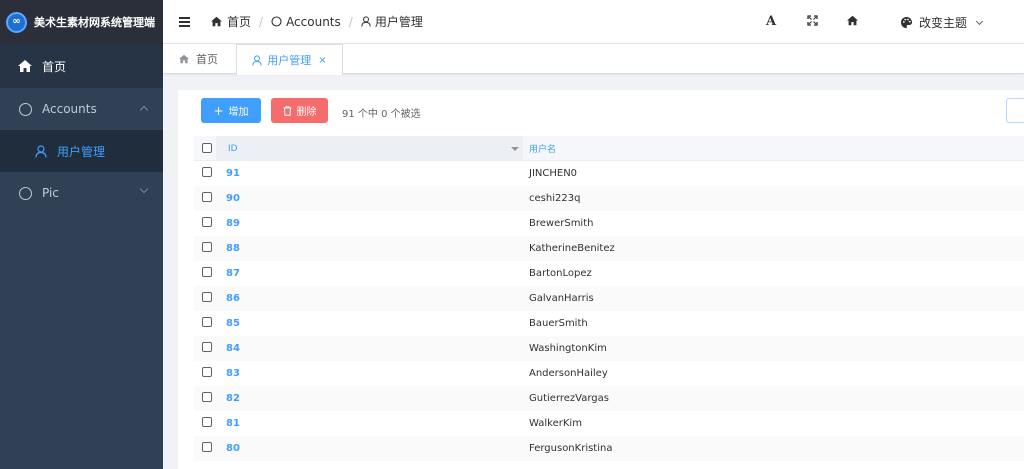  I want to click on user-id-link: 85, so click(233, 323).